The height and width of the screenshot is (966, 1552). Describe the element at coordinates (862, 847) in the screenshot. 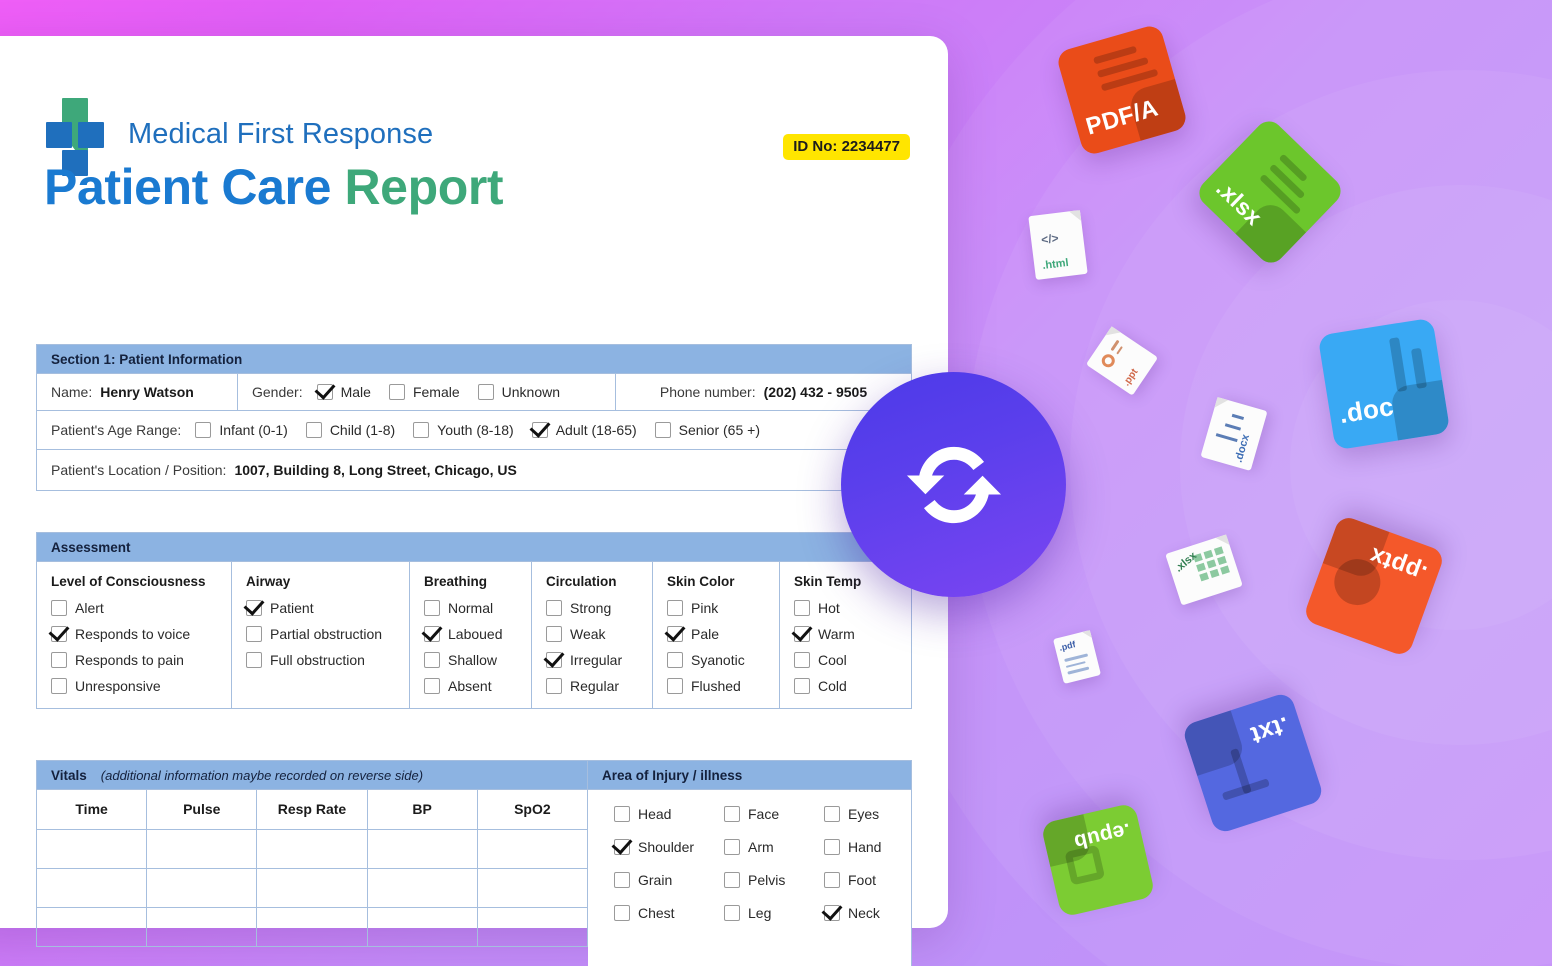

I see `injury-option-hand: Hand` at that location.